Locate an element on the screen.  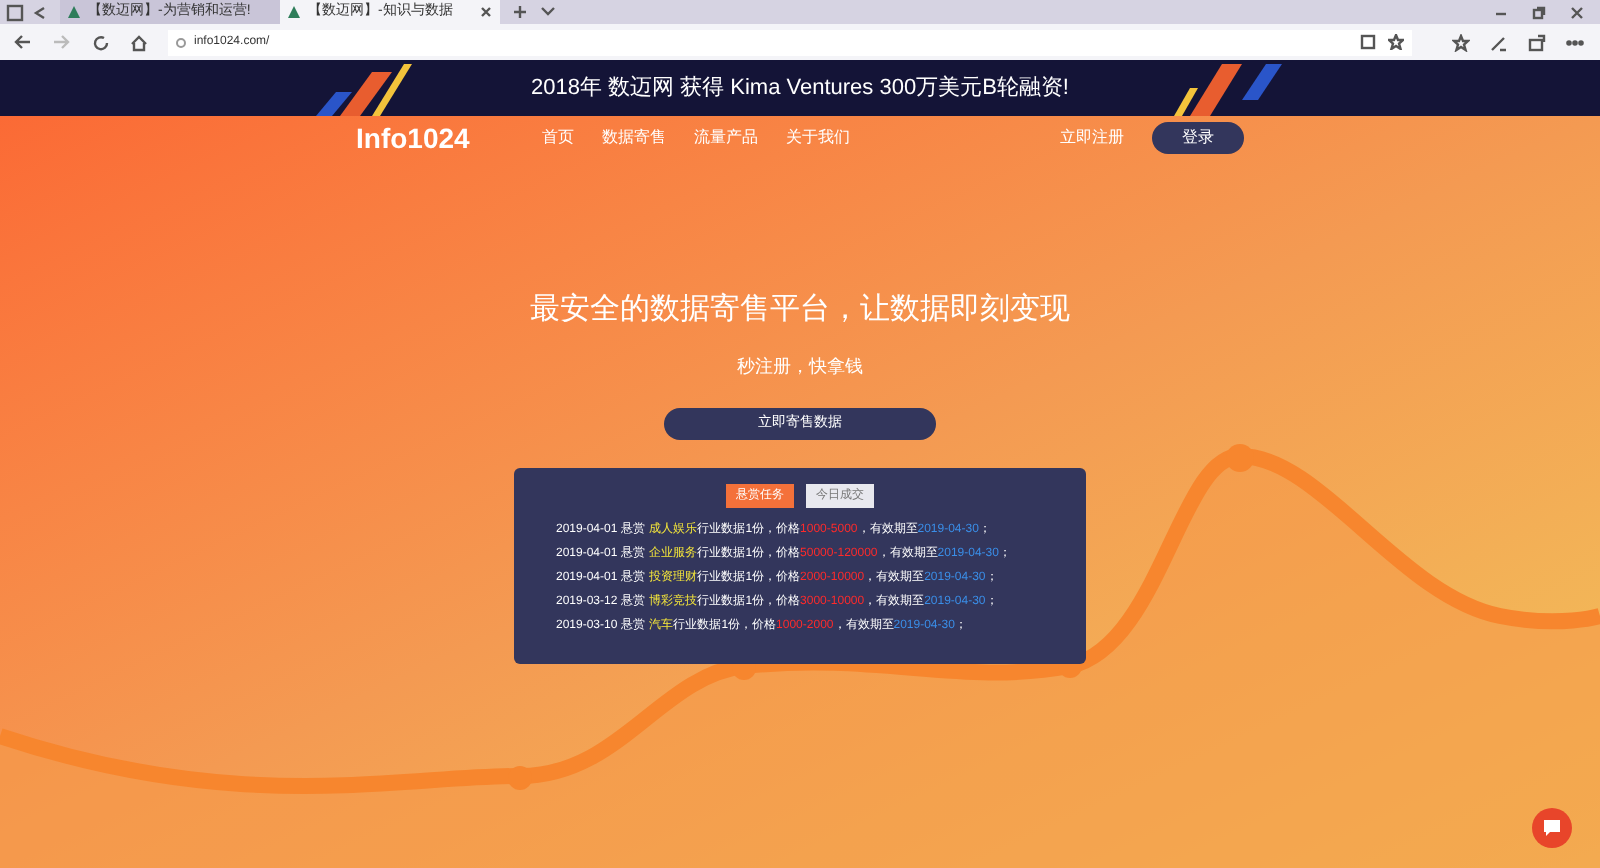
star-icon is located at coordinates (1396, 42).